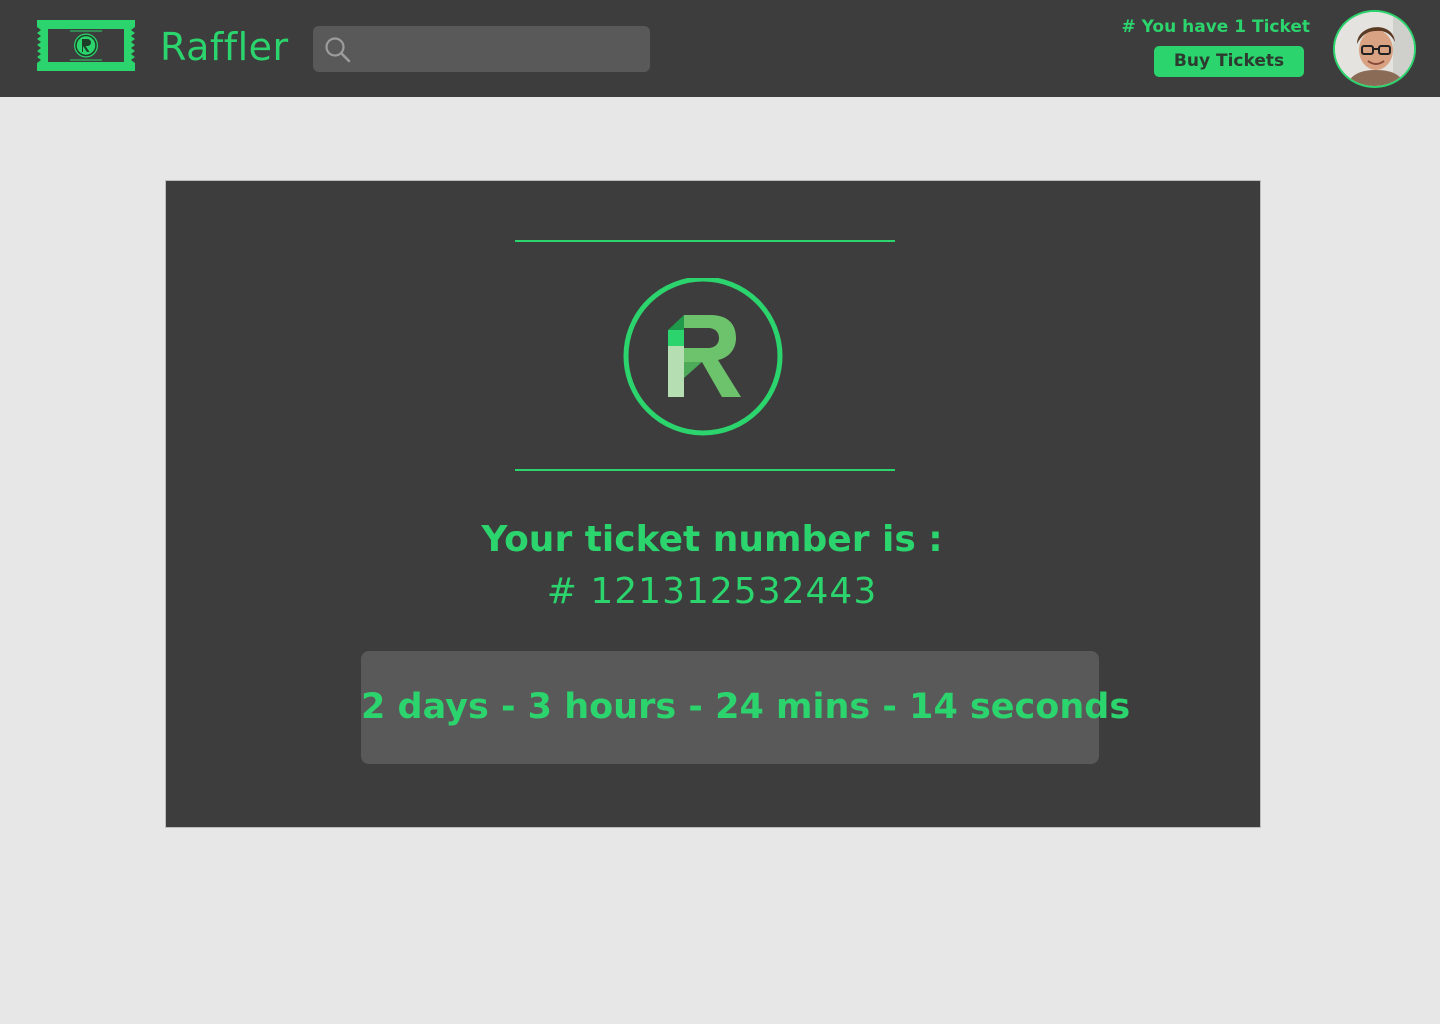  I want to click on user-avatar-portrait, so click(1374, 49).